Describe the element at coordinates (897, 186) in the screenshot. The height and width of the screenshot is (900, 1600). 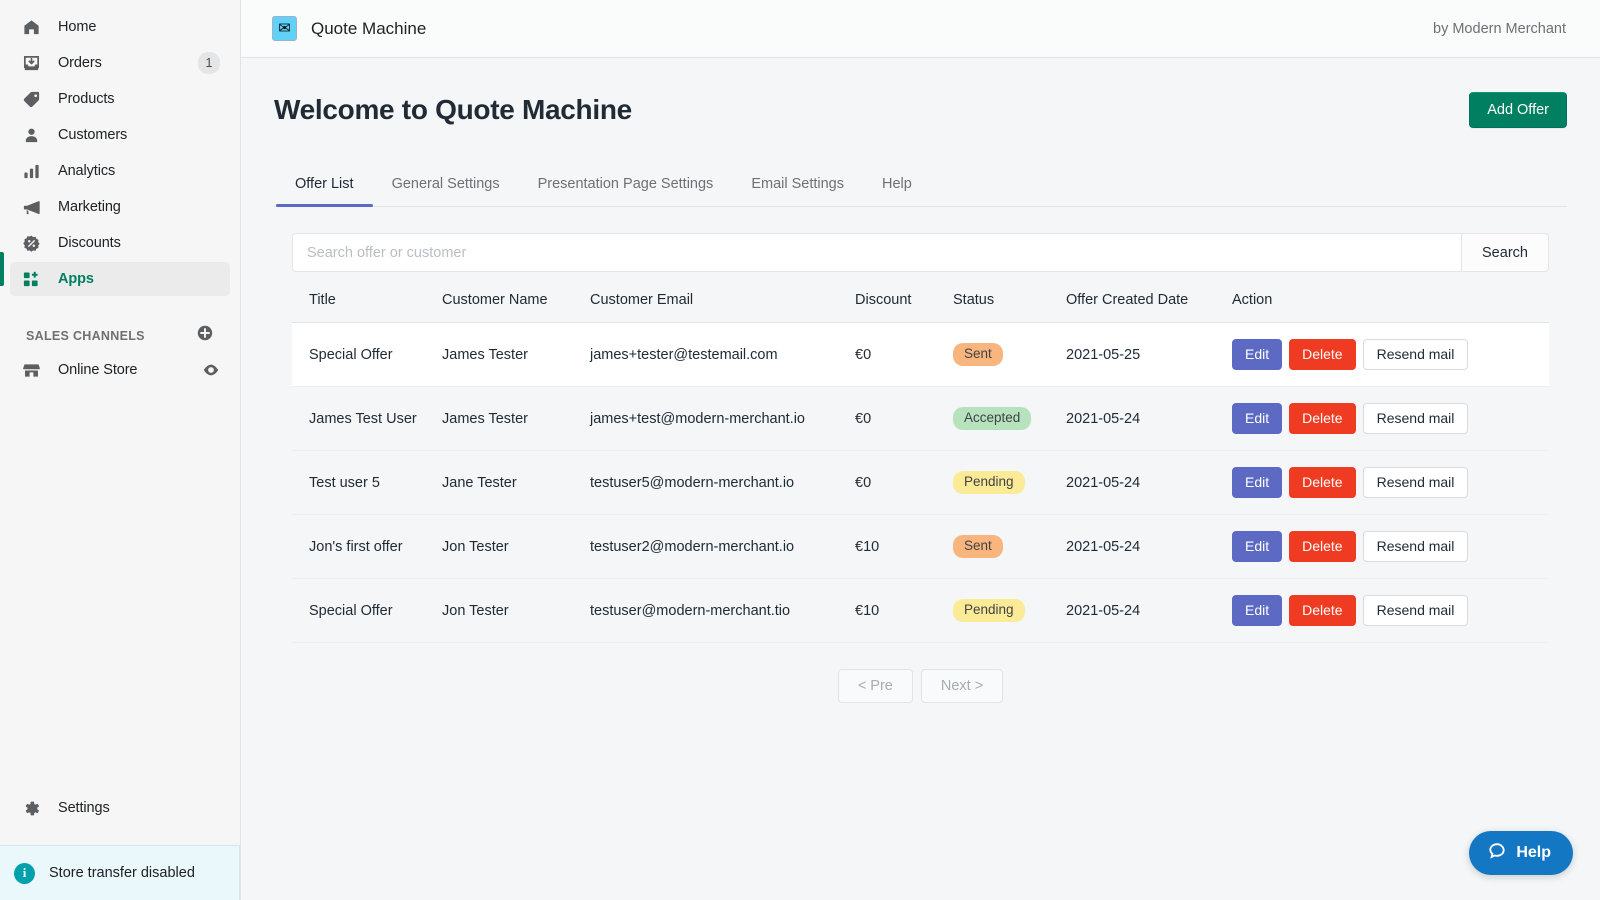
I see `tab-help: Help` at that location.